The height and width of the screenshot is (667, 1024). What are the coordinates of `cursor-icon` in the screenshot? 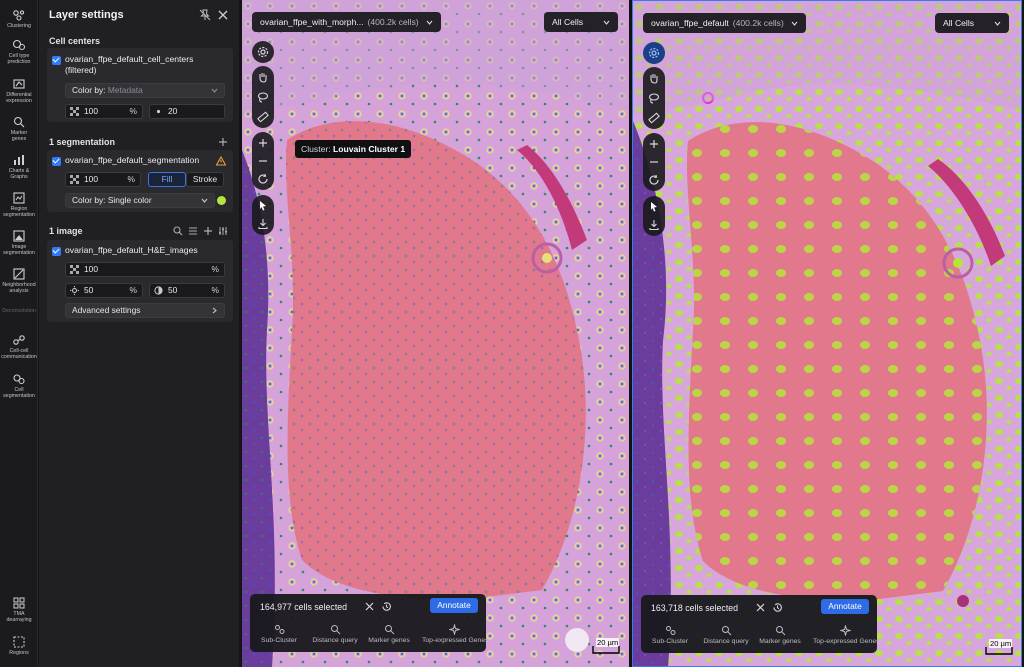 It's located at (263, 206).